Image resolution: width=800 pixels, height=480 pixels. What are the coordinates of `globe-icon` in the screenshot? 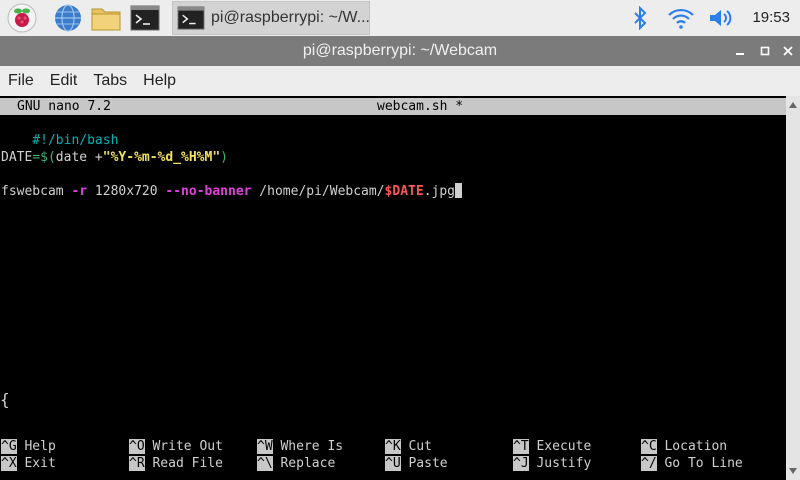 It's located at (68, 18).